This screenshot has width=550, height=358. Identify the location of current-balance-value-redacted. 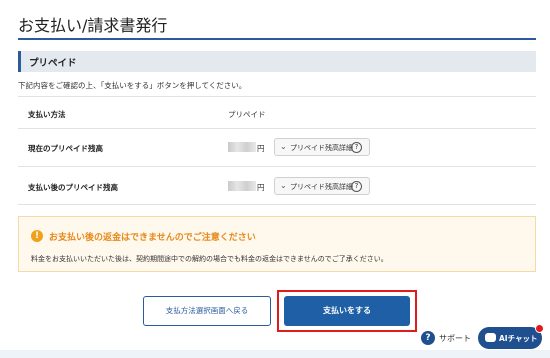
(242, 147).